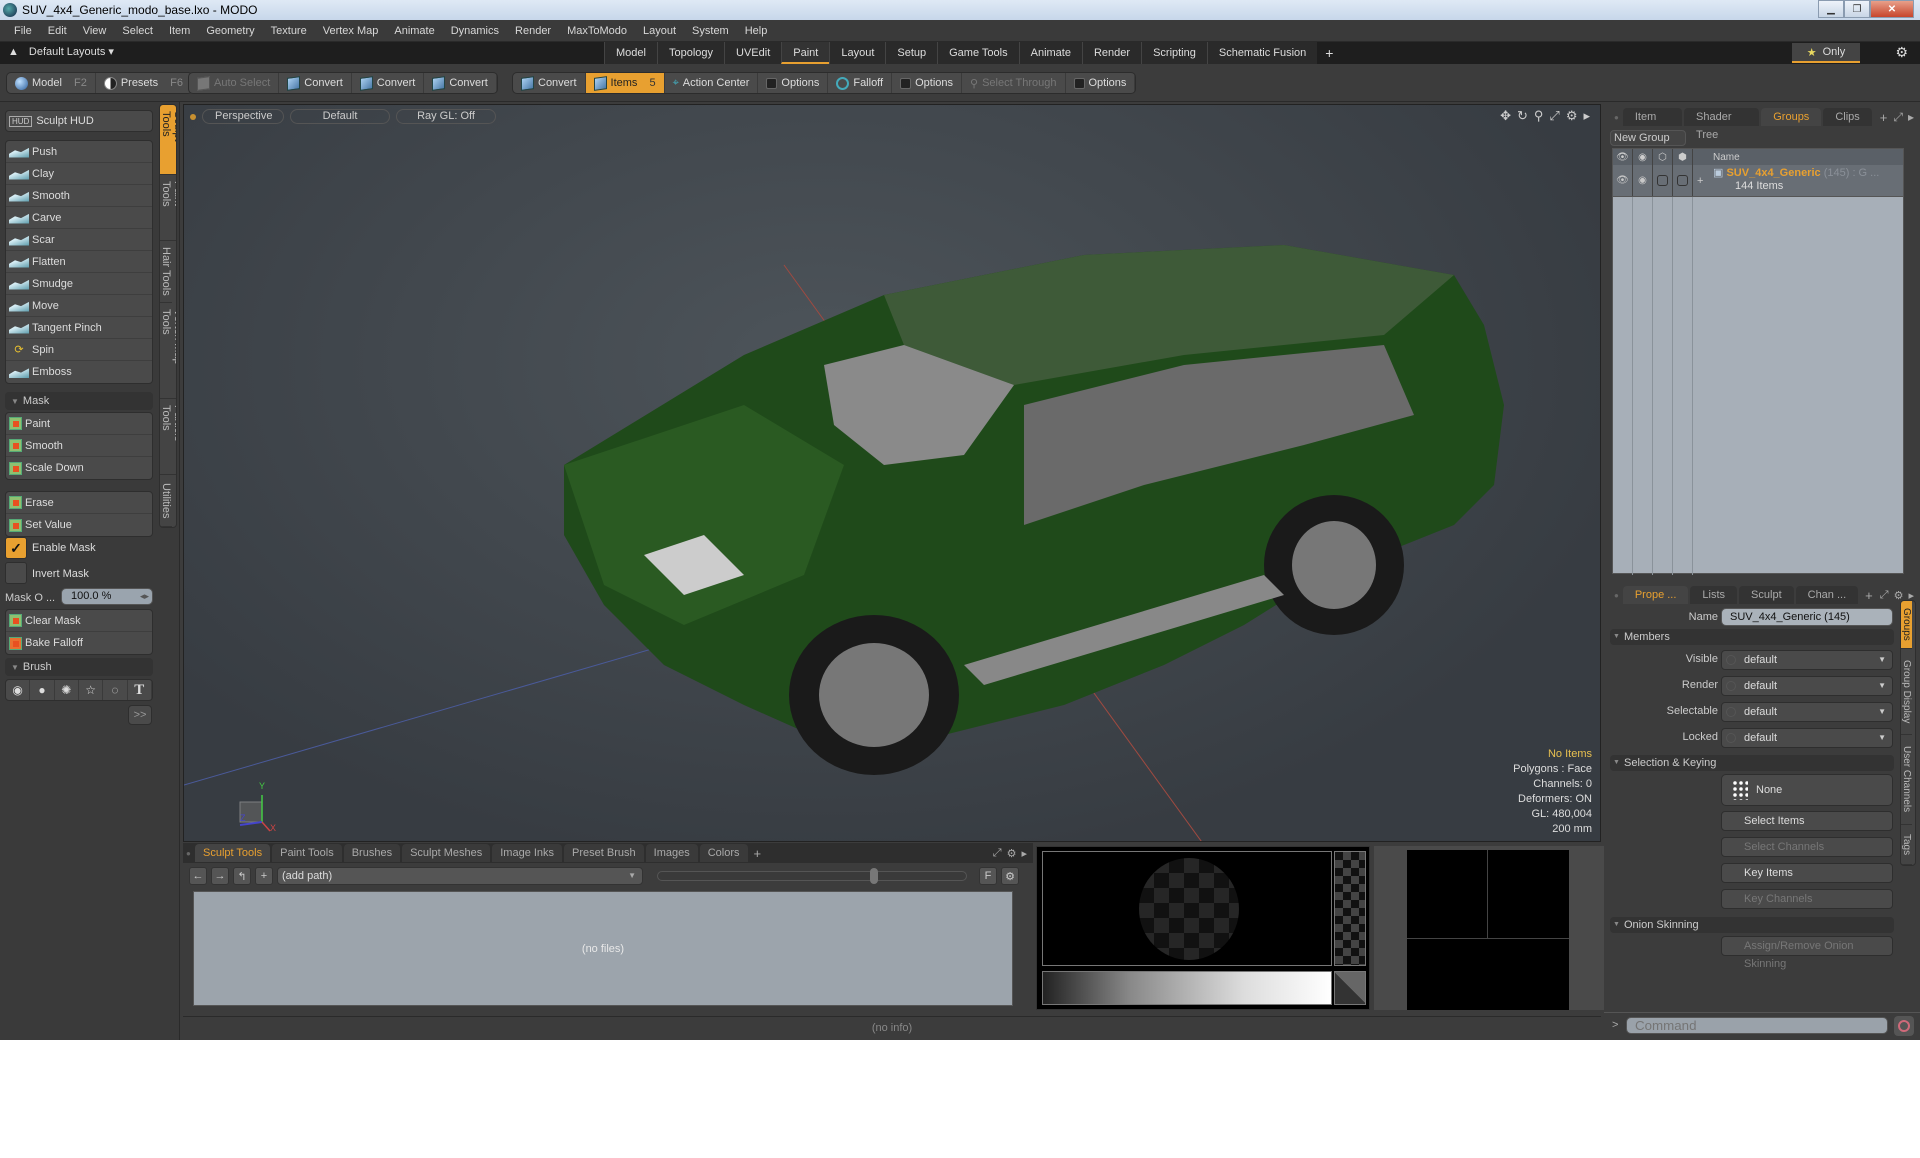 The width and height of the screenshot is (1920, 1158). I want to click on gear-icon: ⚙, so click(1901, 52).